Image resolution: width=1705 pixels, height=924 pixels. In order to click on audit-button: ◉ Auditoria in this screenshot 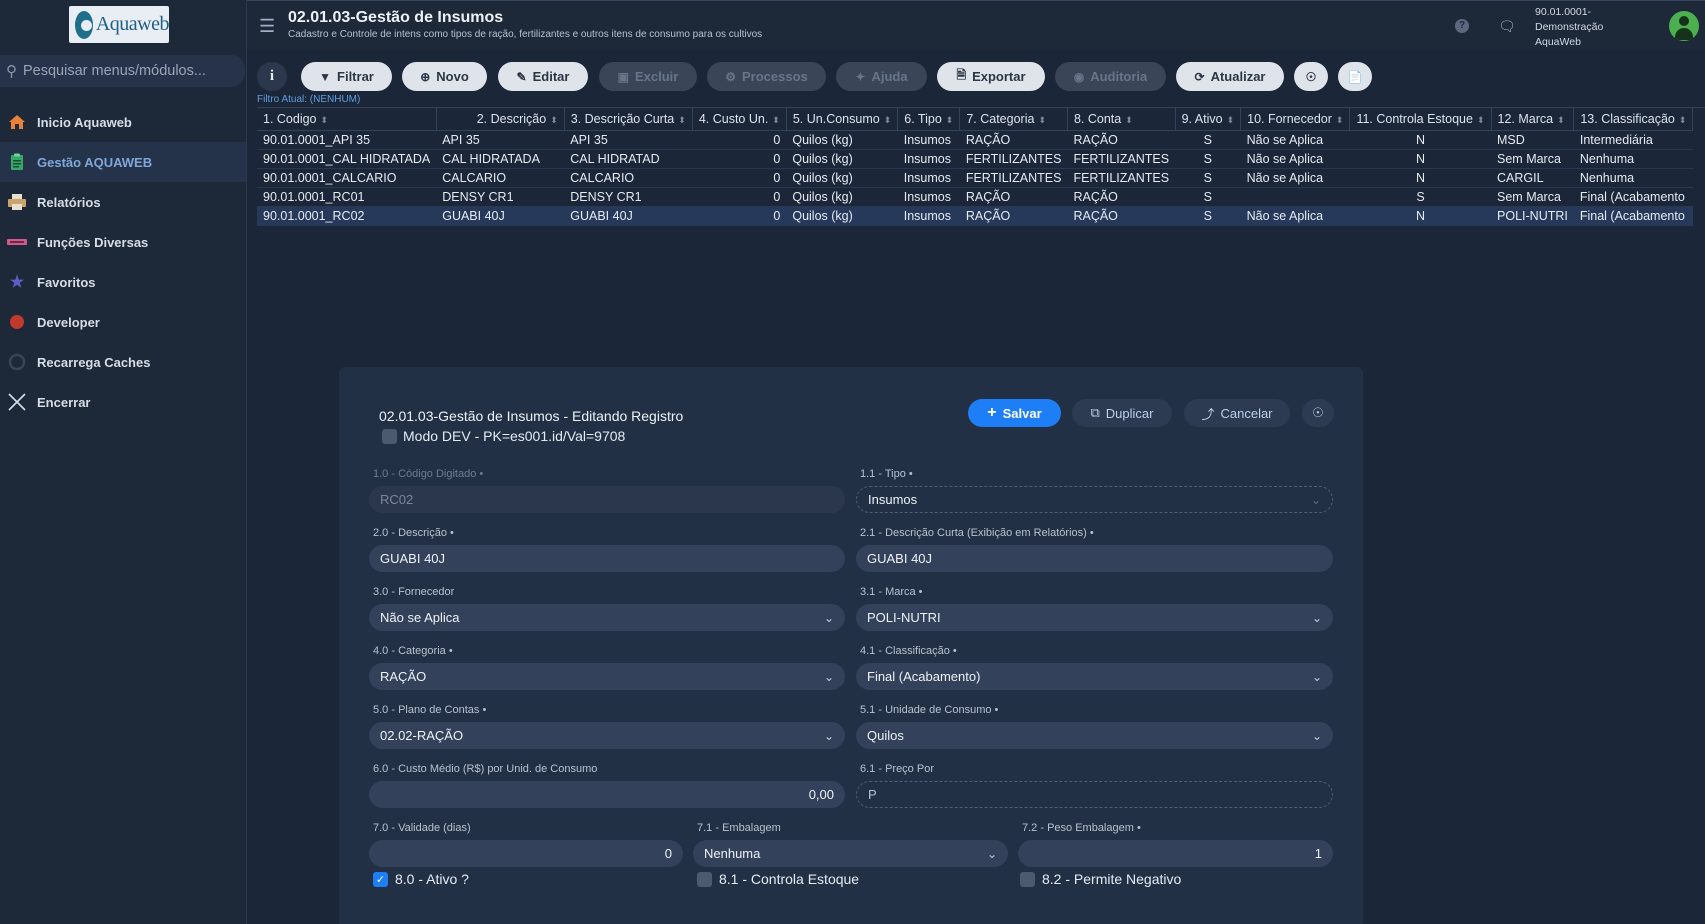, I will do `click(1110, 76)`.